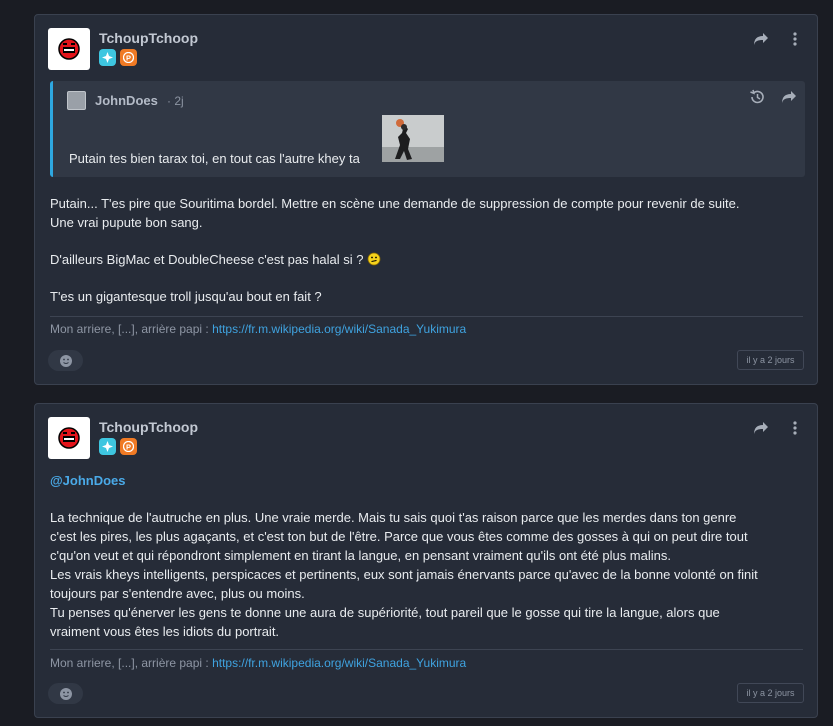  What do you see at coordinates (430, 480) in the screenshot?
I see `mention-link: @JohnDoes` at bounding box center [430, 480].